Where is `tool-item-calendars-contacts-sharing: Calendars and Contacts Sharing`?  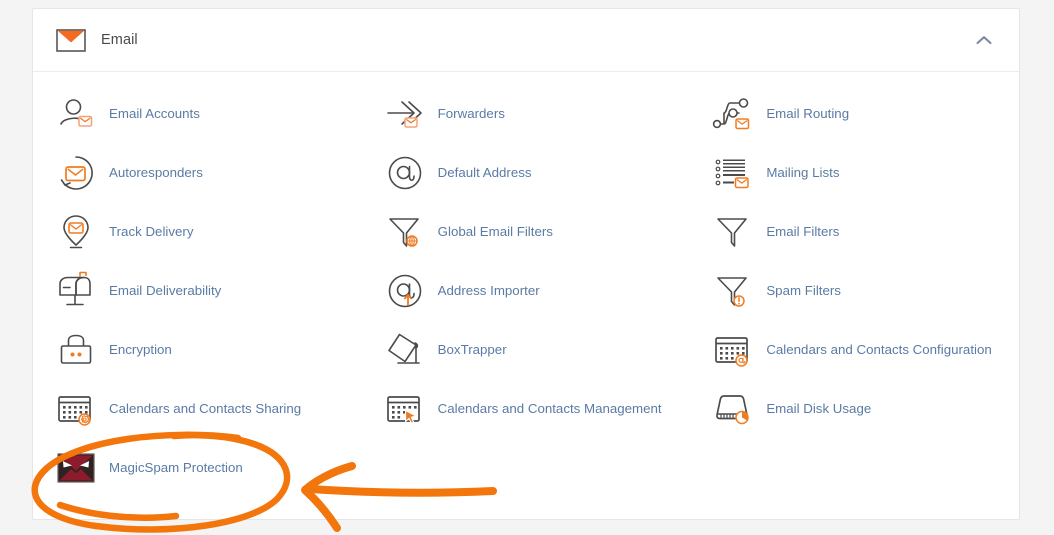
tool-item-calendars-contacts-sharing: Calendars and Contacts Sharing is located at coordinates (197, 408).